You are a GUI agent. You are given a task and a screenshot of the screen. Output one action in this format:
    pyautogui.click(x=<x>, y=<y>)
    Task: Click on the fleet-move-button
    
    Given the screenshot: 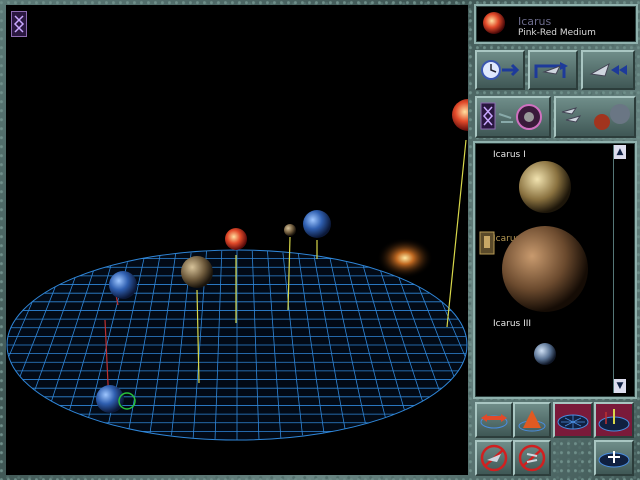 What is the action you would take?
    pyautogui.click(x=608, y=70)
    